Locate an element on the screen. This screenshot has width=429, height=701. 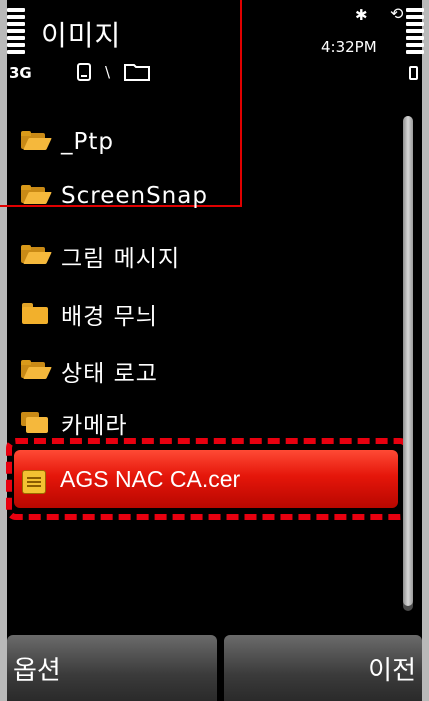
back-softkey: 이전 is located at coordinates (323, 668).